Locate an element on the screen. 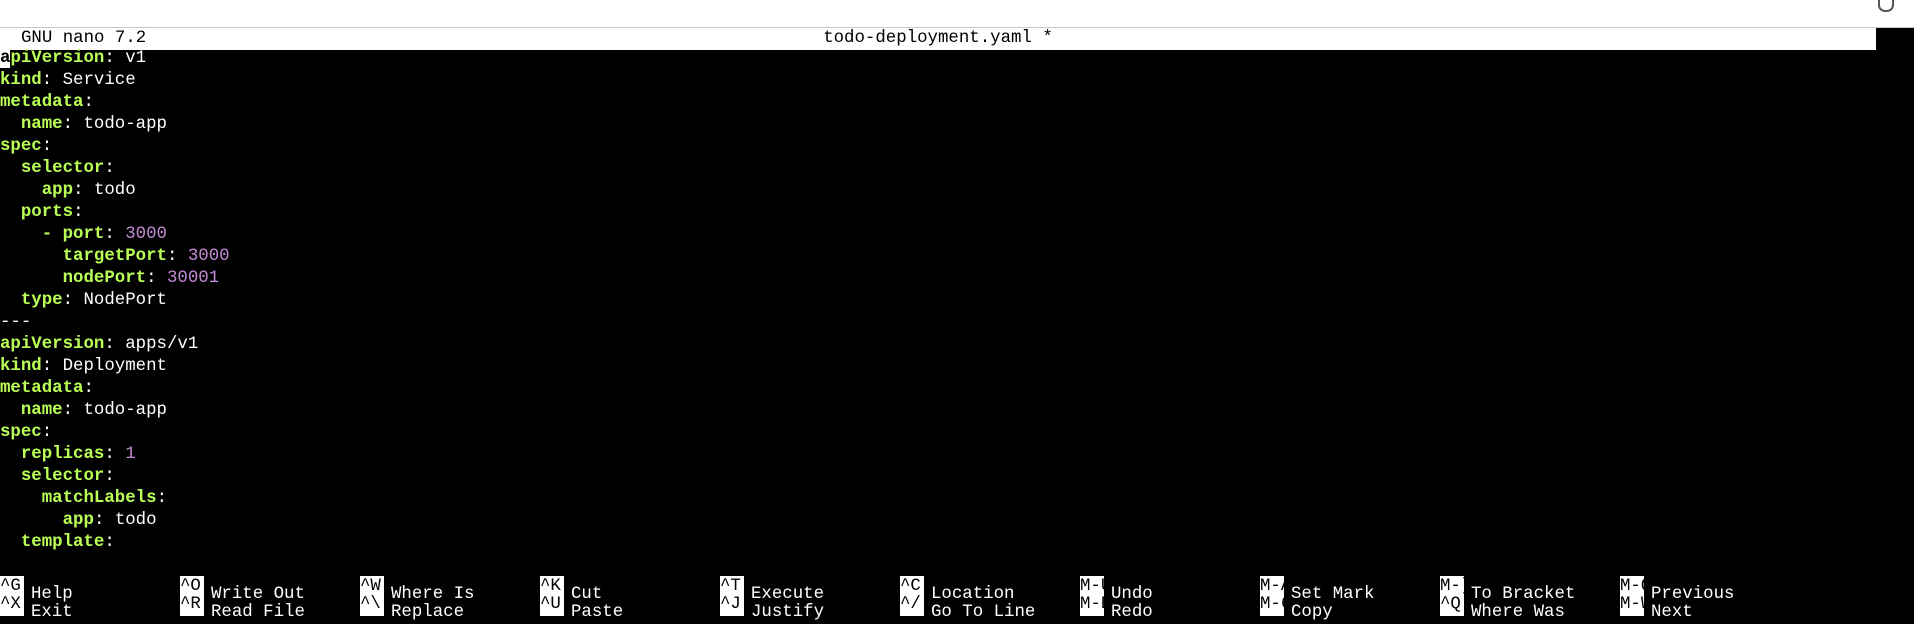  yaml-key: port is located at coordinates (83, 234).